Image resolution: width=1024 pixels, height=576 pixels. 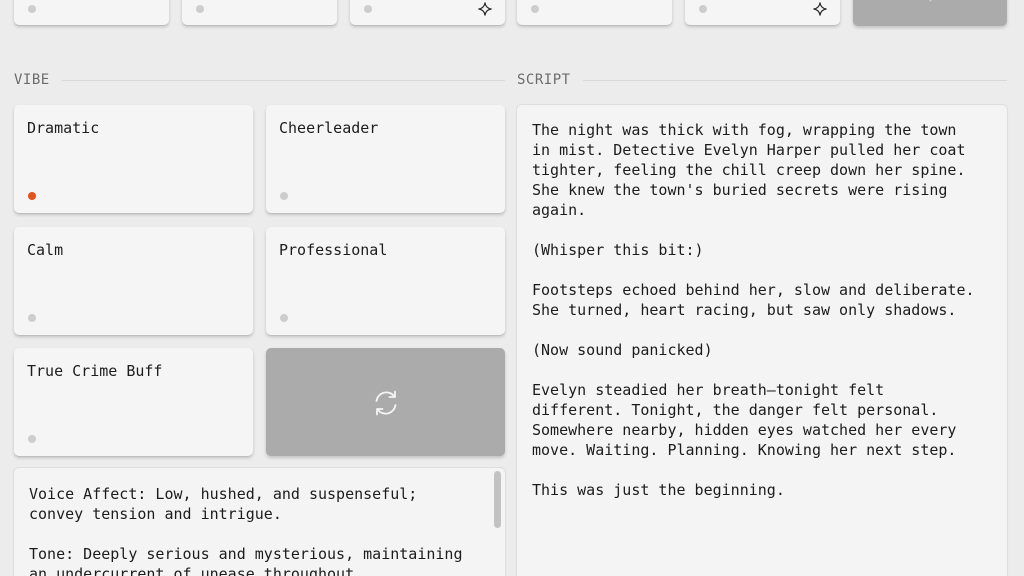 I want to click on vibe-option-dramatic: Dramatic, so click(x=133, y=159).